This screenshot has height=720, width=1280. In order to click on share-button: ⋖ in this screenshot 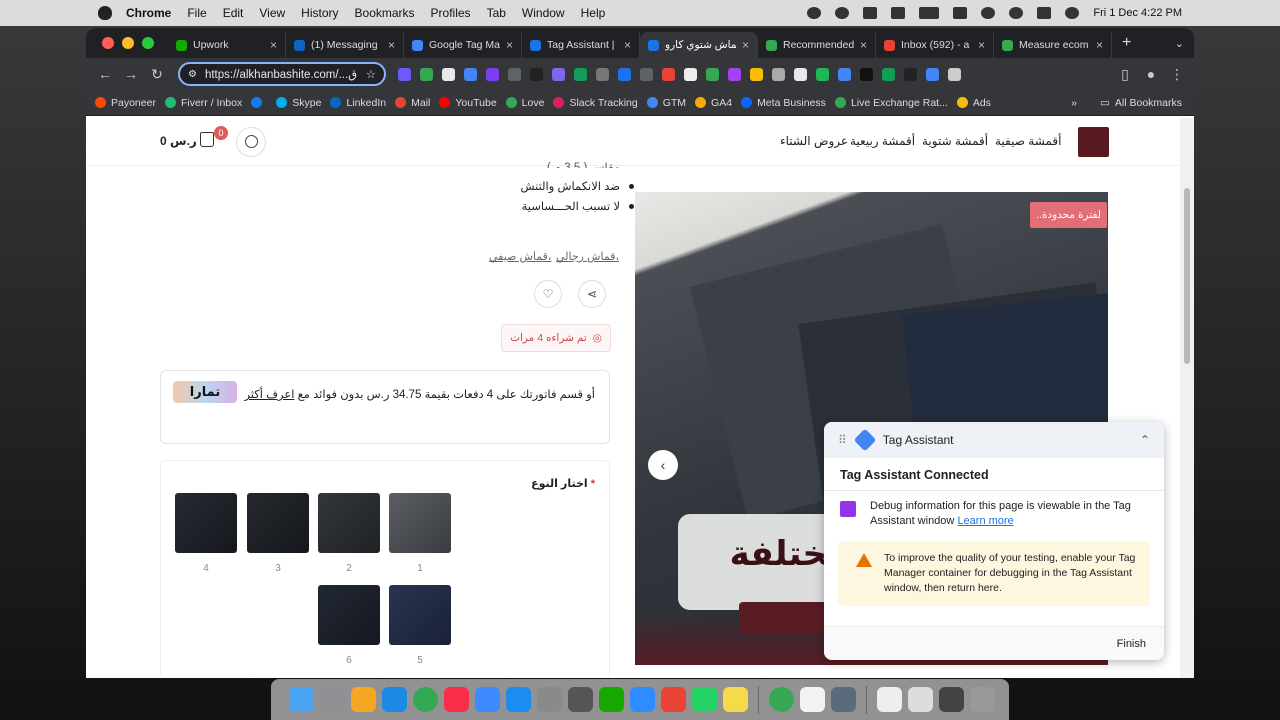, I will do `click(592, 294)`.